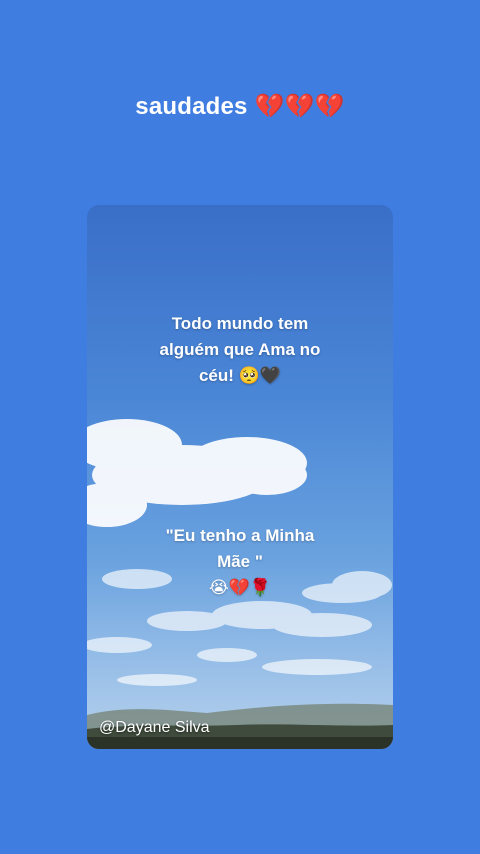  I want to click on quote-line: "Eu tenho a Minha, so click(240, 535).